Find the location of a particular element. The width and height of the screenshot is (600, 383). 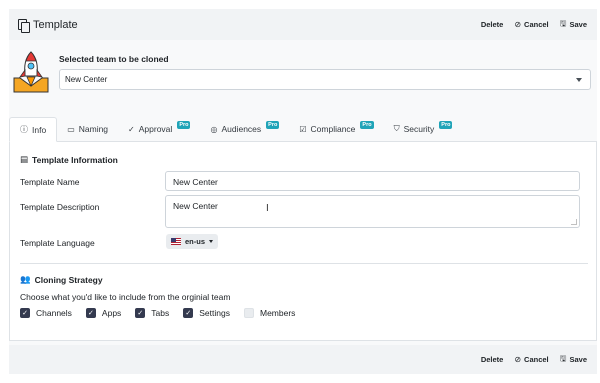

language-dropdown: en-us is located at coordinates (192, 241).